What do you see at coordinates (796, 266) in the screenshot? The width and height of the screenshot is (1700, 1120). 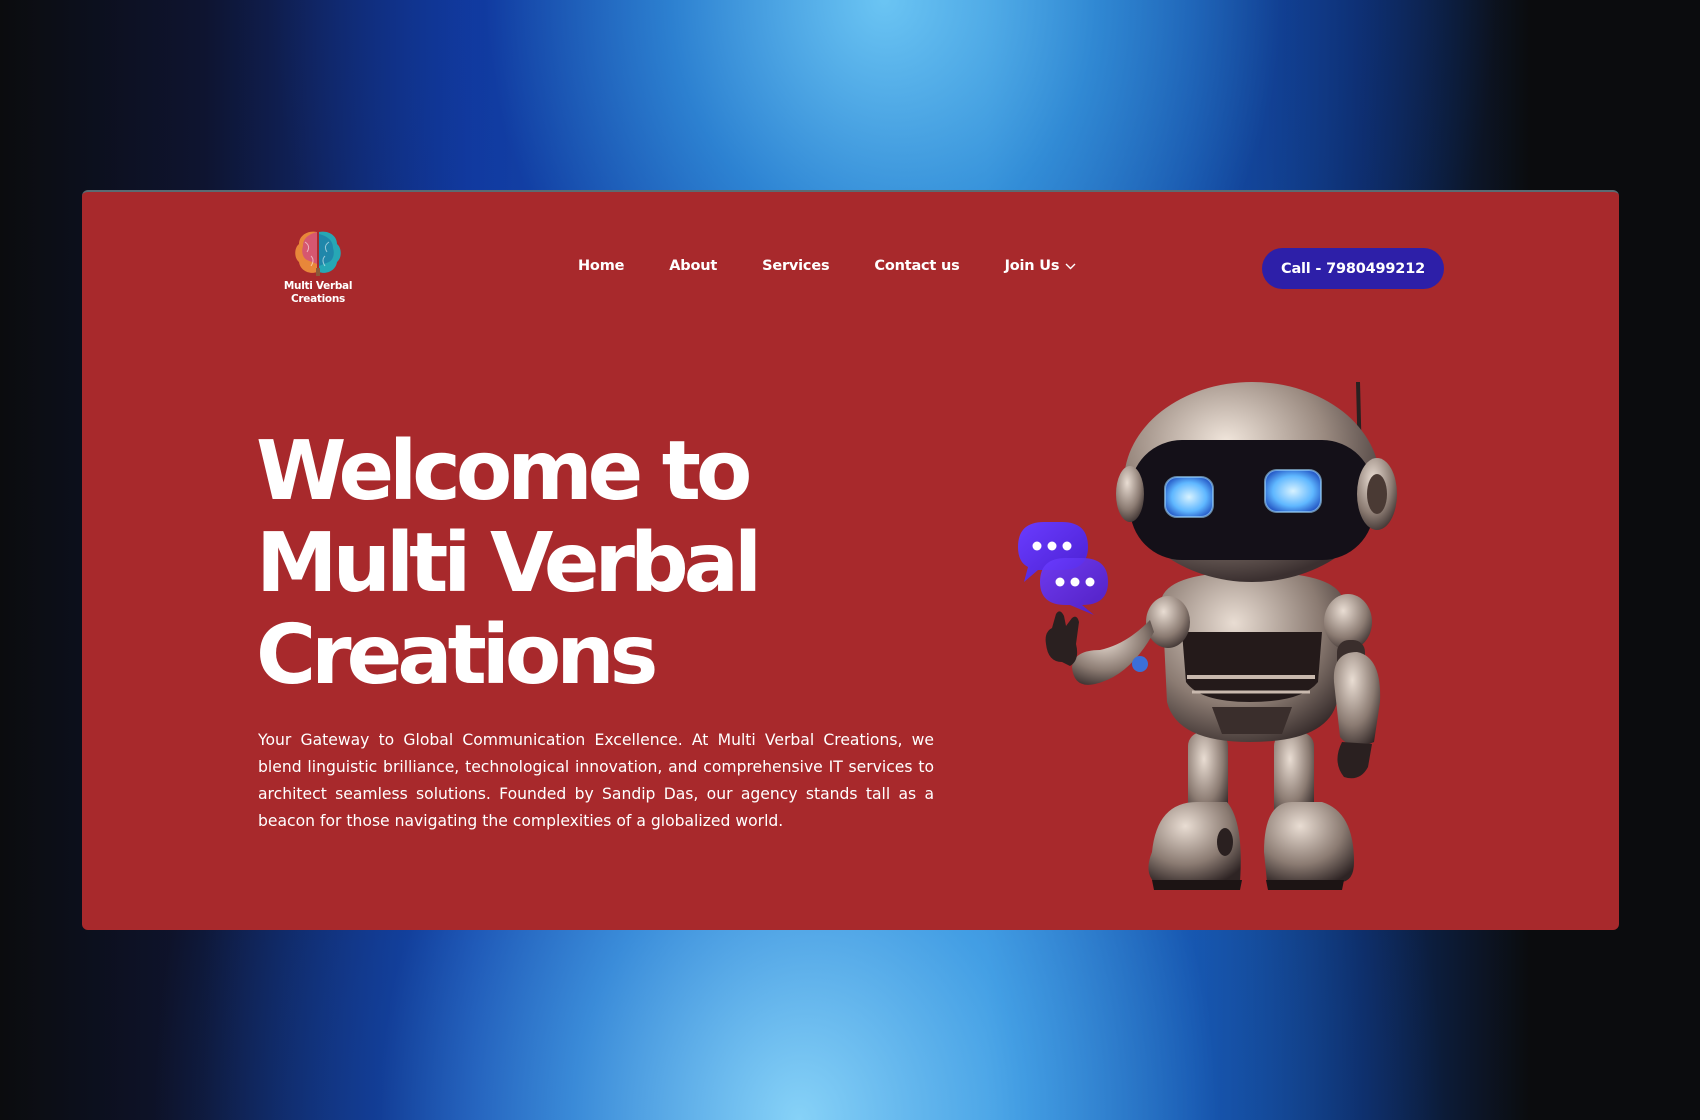 I see `nav-services: Services` at bounding box center [796, 266].